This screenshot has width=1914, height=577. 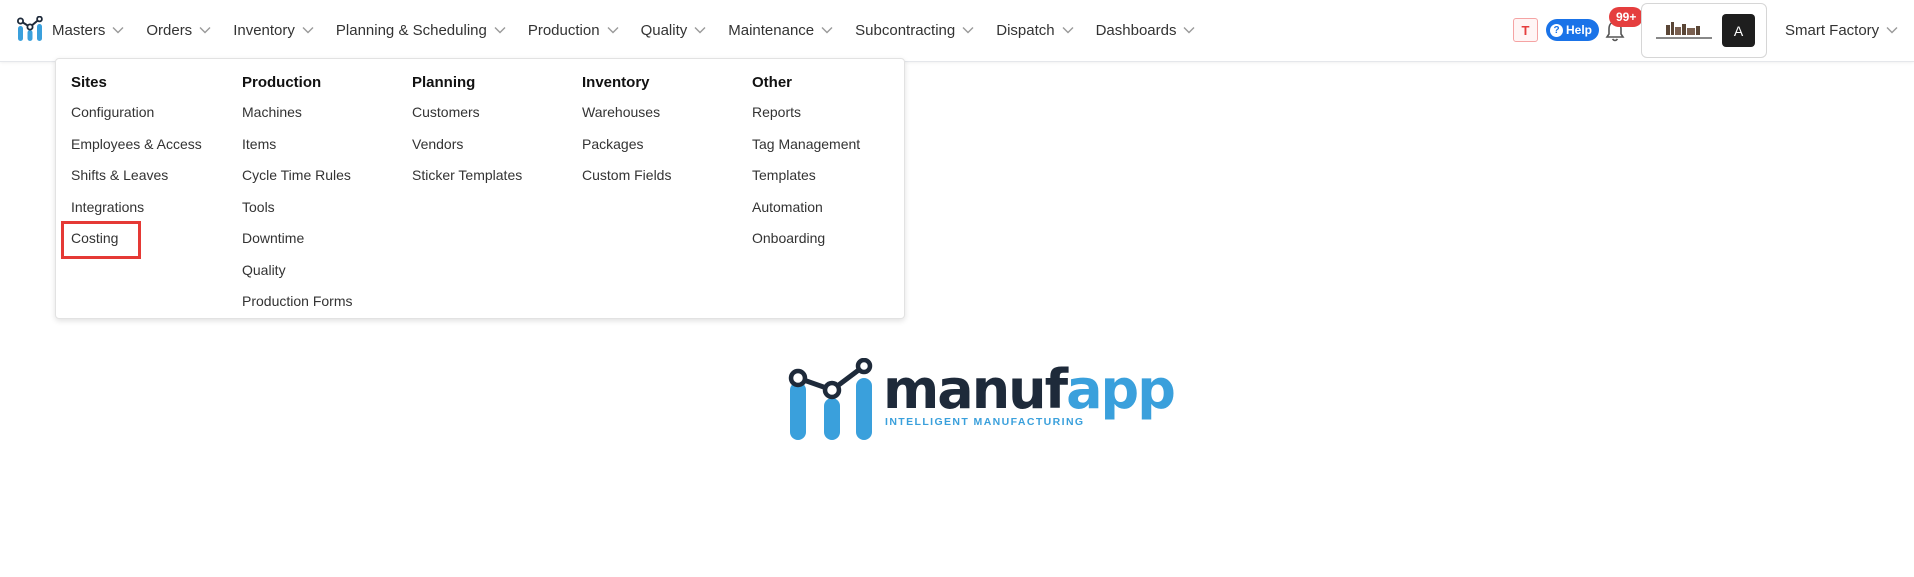 What do you see at coordinates (563, 30) in the screenshot?
I see `nav-label: Production` at bounding box center [563, 30].